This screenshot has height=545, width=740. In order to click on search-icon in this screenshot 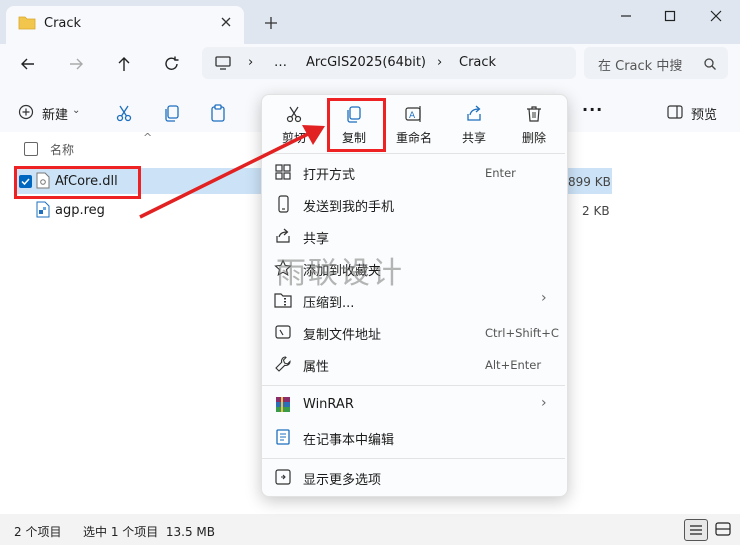, I will do `click(710, 64)`.